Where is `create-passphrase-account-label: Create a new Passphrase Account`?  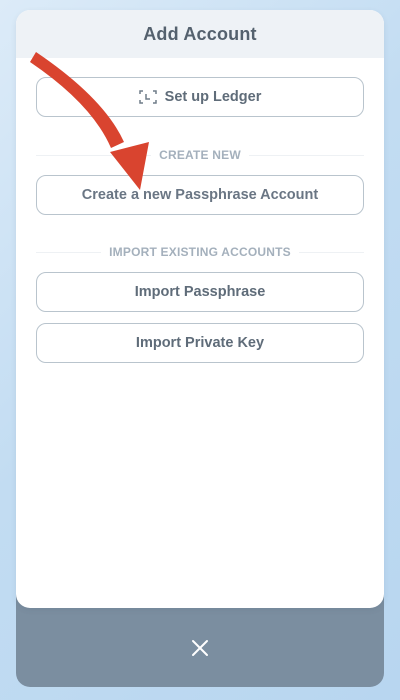
create-passphrase-account-label: Create a new Passphrase Account is located at coordinates (200, 195).